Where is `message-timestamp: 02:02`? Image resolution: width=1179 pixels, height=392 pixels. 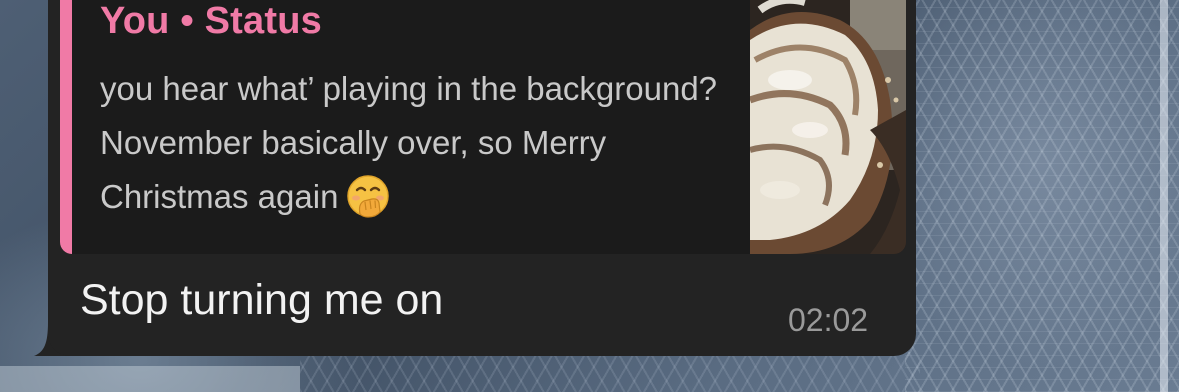 message-timestamp: 02:02 is located at coordinates (828, 320).